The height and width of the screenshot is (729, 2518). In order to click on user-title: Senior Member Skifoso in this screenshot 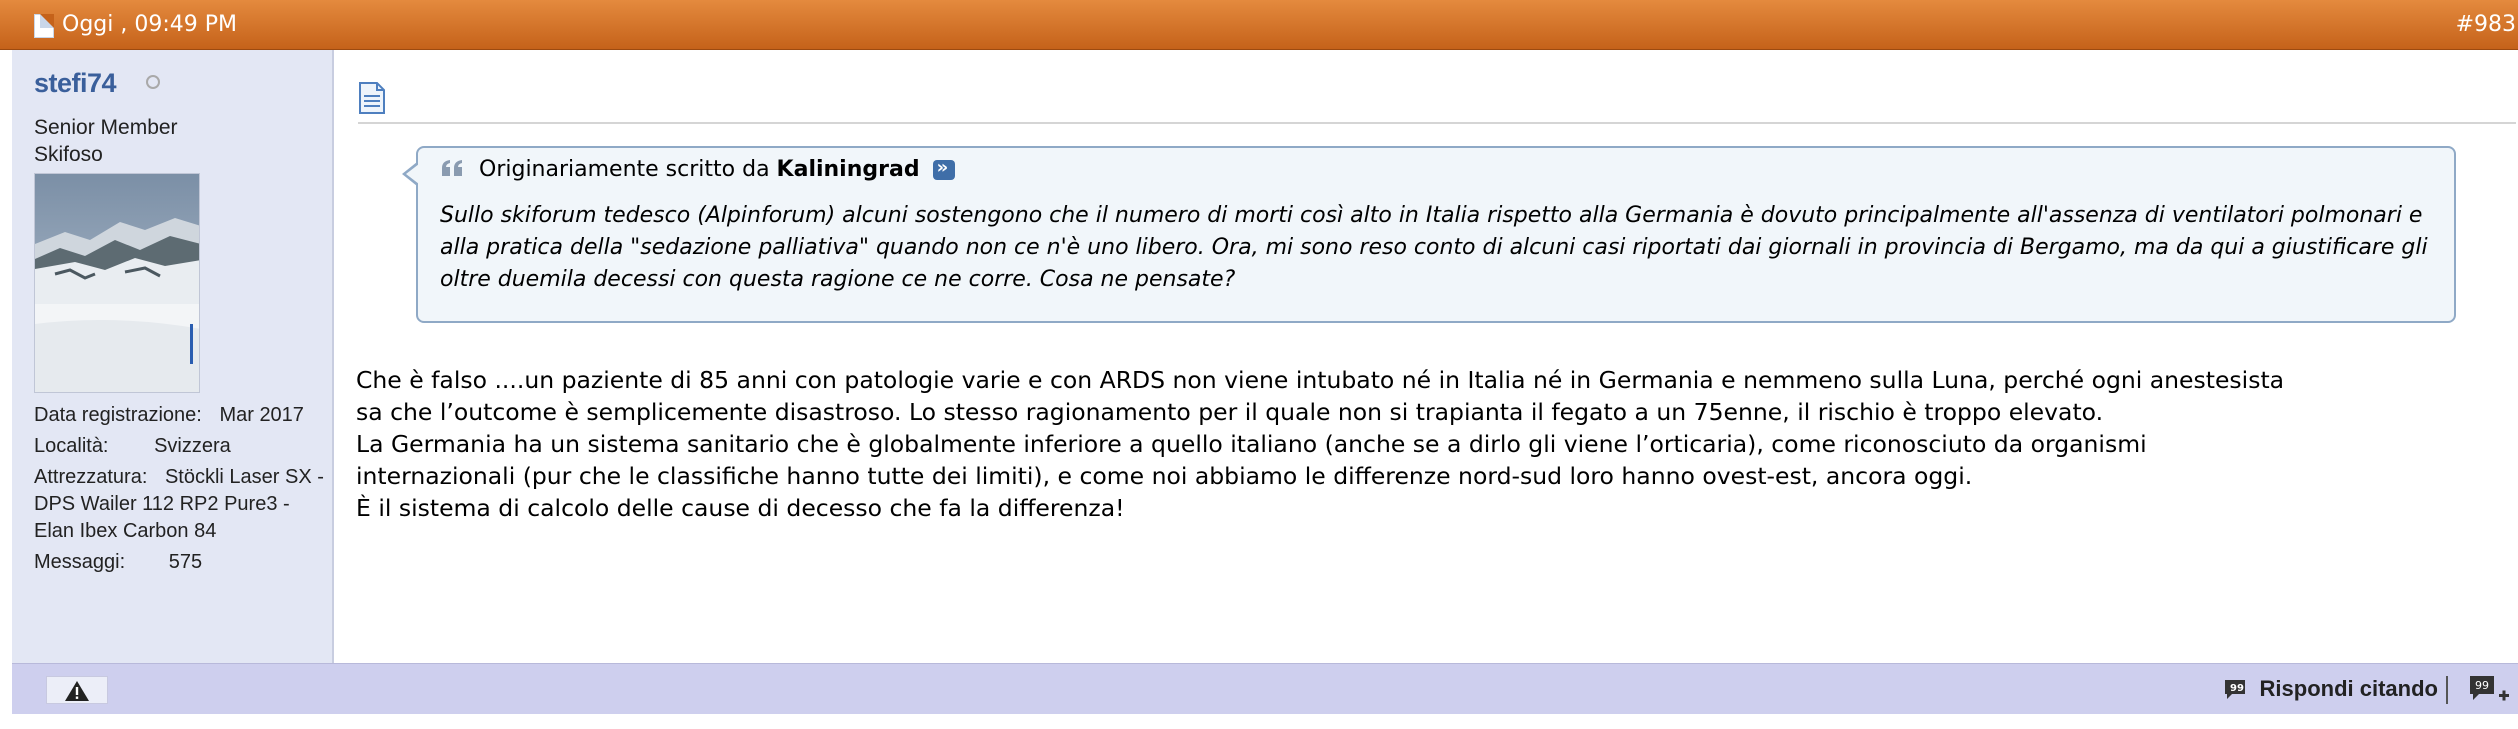, I will do `click(106, 141)`.